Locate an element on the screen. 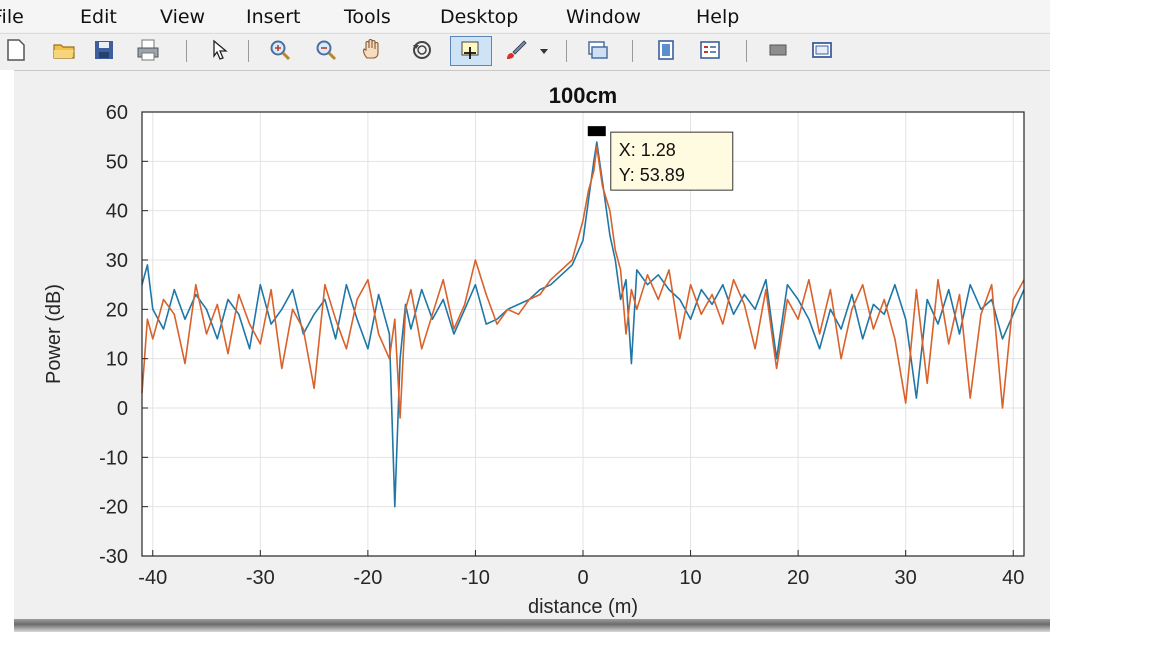 This screenshot has height=648, width=1152. x-tick-label: 40 is located at coordinates (1013, 578).